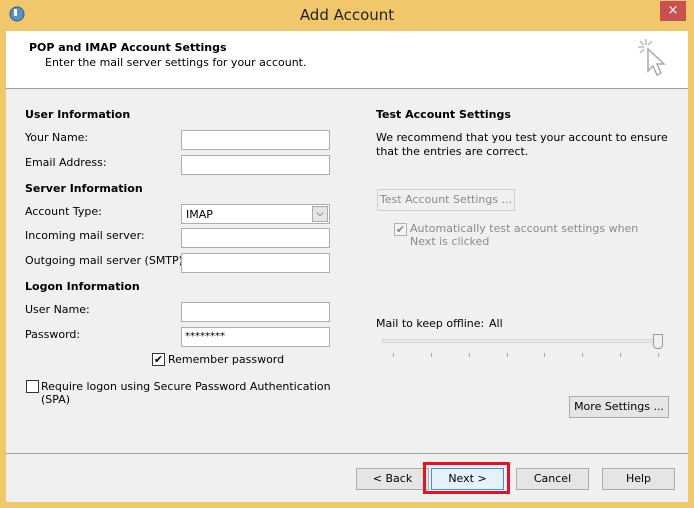  Describe the element at coordinates (106, 260) in the screenshot. I see `outgoing-server-label: Outgoing mail server (SMTP):` at that location.